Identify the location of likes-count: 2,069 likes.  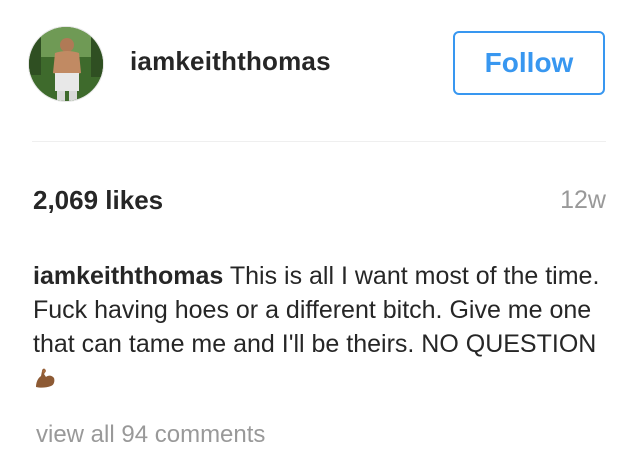
(98, 200).